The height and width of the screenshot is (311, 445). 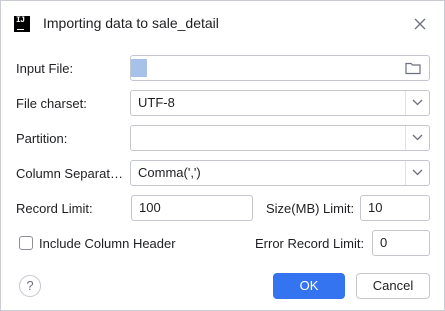 What do you see at coordinates (280, 138) in the screenshot?
I see `partition-select` at bounding box center [280, 138].